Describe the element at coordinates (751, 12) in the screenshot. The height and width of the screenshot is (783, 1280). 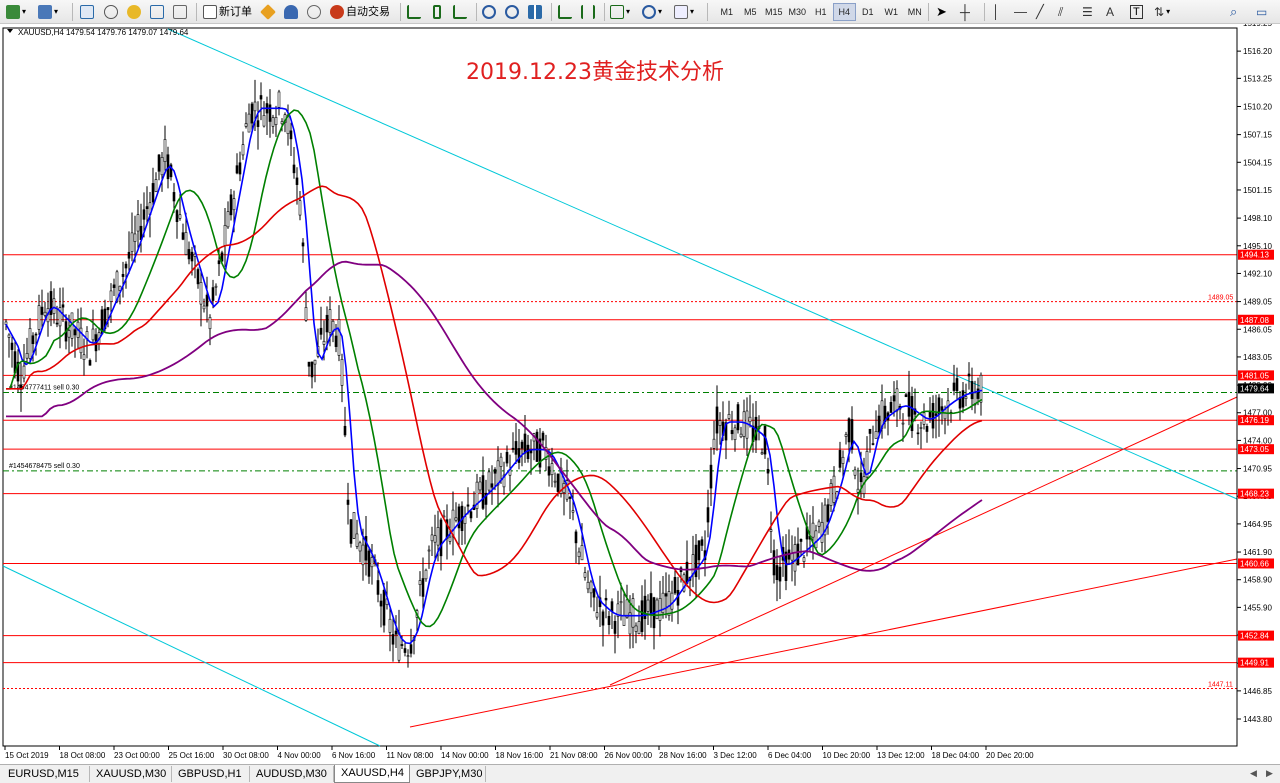
I see `timeframe-m5-button: M5` at that location.